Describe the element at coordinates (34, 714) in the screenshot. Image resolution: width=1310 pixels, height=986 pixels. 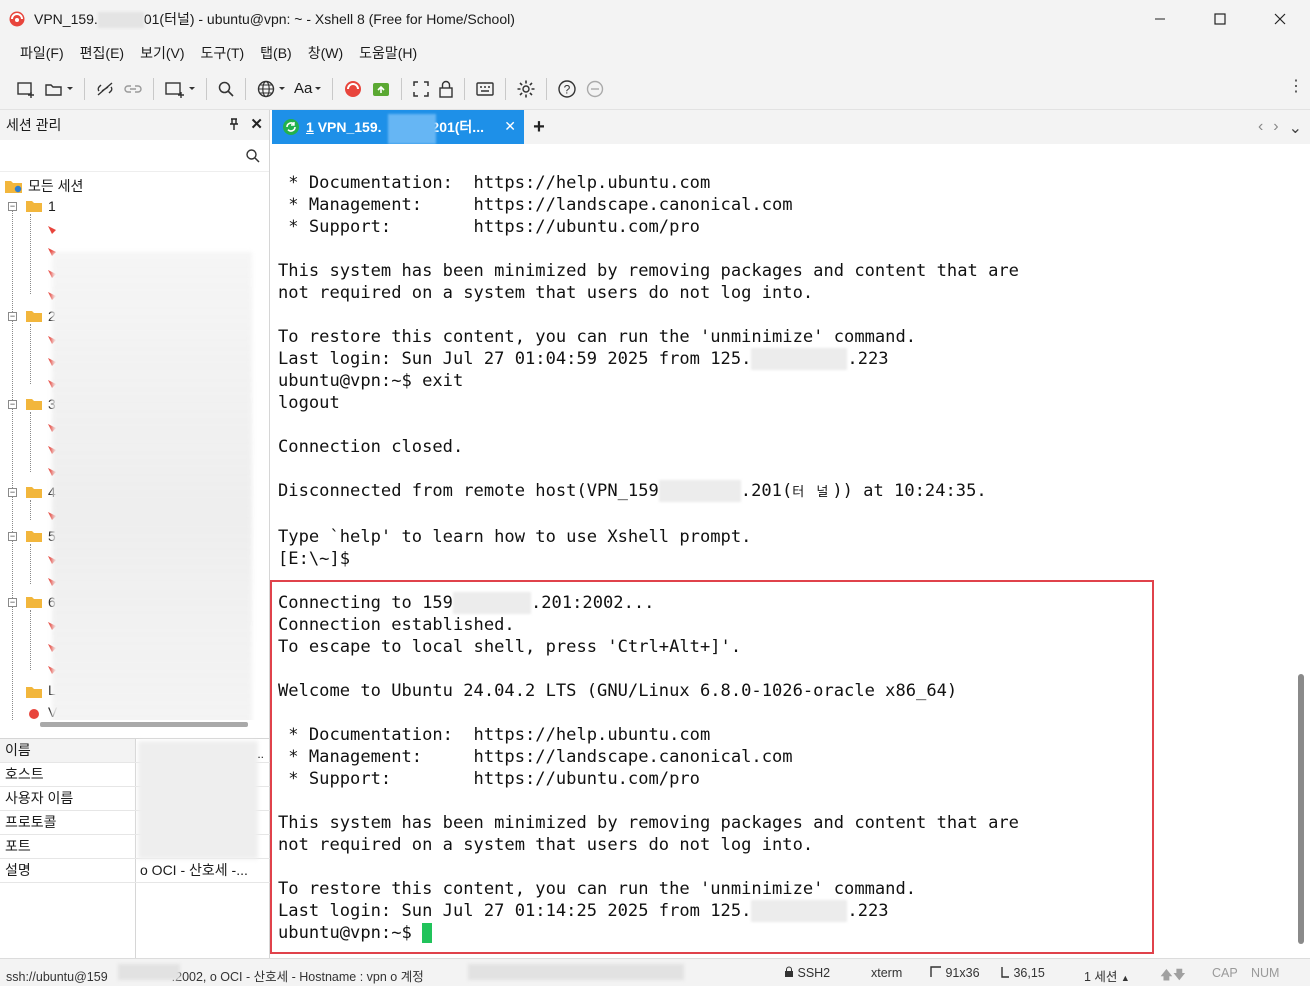
I see `xshell-session-icon` at that location.